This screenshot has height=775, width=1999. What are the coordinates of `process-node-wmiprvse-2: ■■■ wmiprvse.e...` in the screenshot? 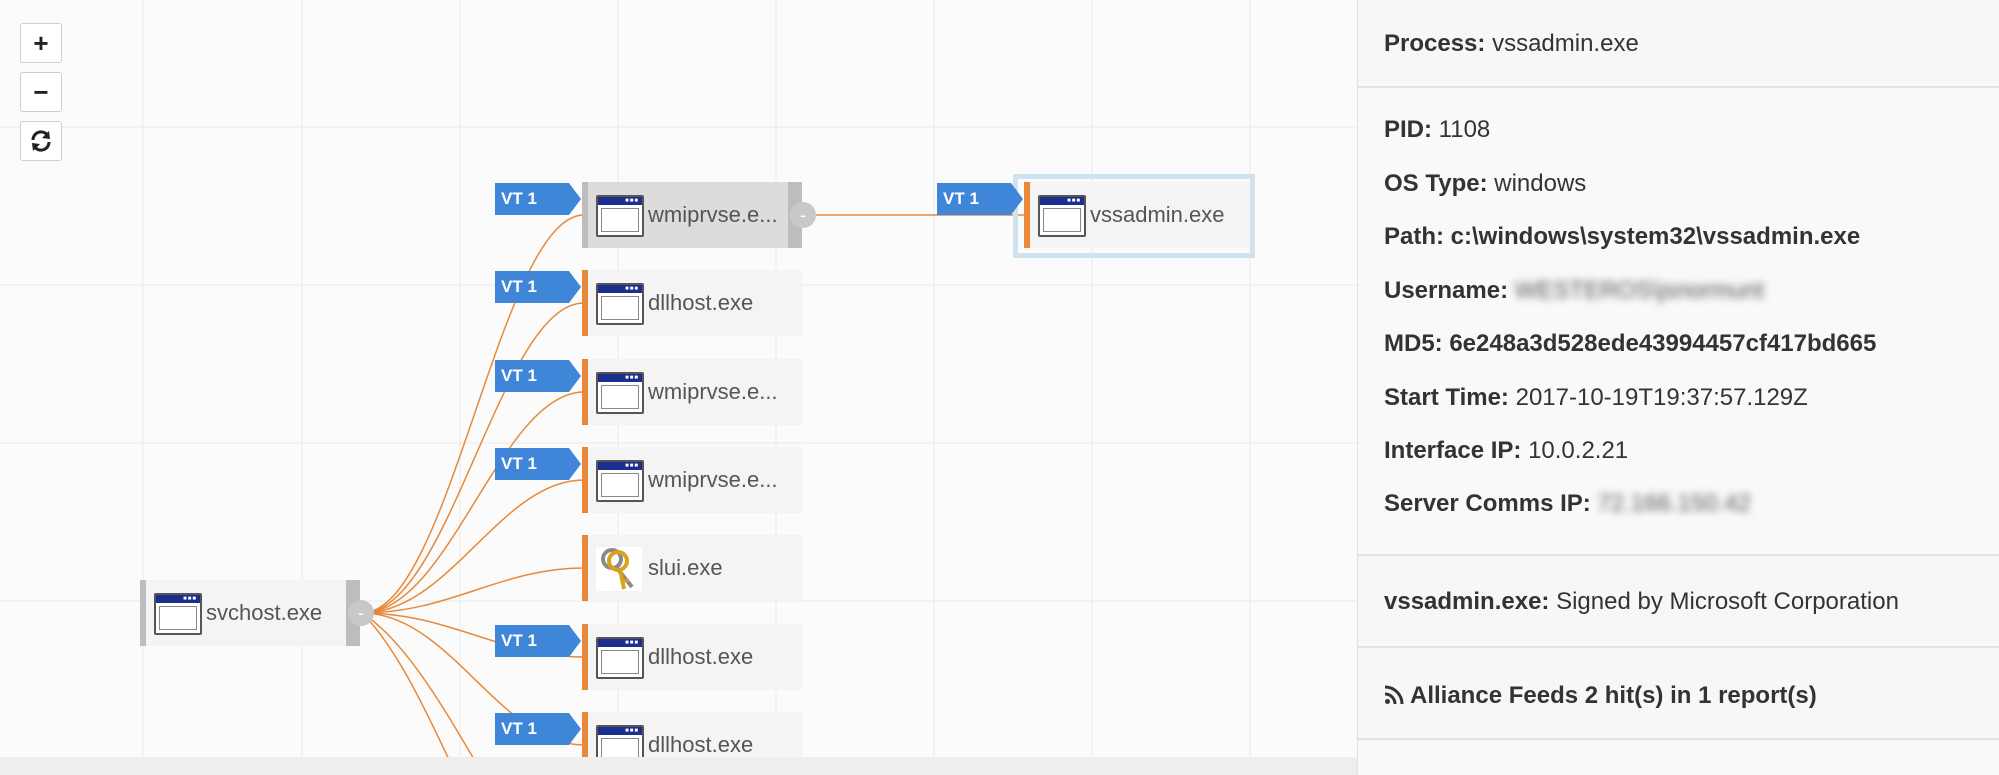 It's located at (692, 392).